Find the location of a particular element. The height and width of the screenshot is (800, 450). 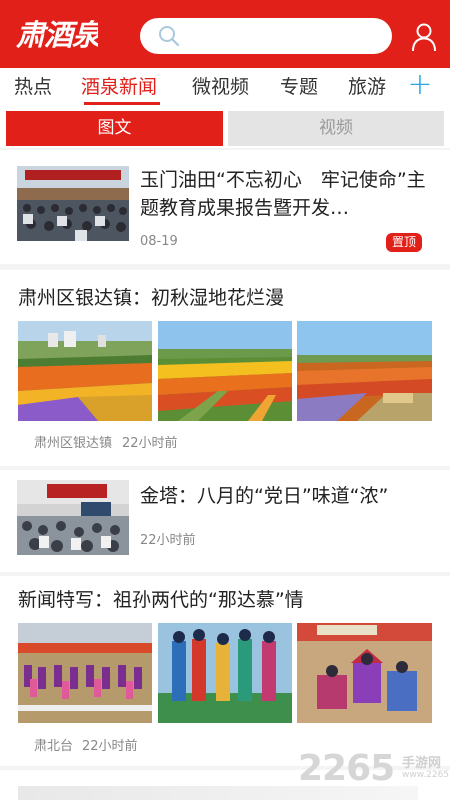

watermark-number: 2265 is located at coordinates (346, 768).